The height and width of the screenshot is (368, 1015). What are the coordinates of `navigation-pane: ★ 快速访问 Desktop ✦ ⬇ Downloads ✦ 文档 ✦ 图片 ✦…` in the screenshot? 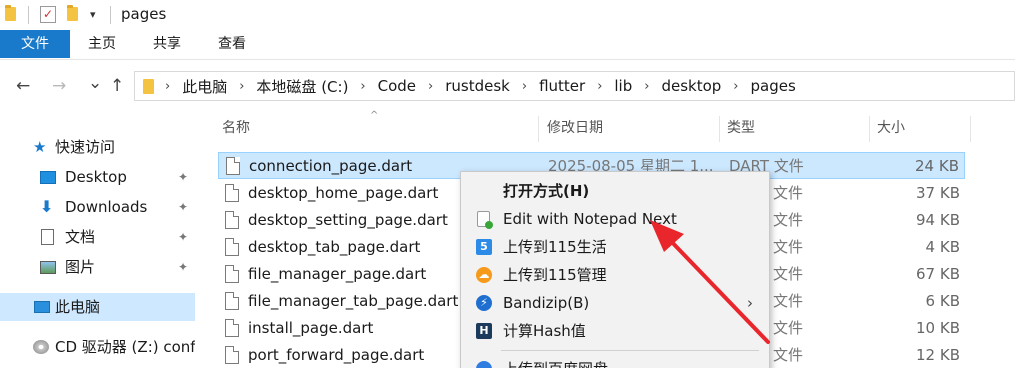 It's located at (97, 240).